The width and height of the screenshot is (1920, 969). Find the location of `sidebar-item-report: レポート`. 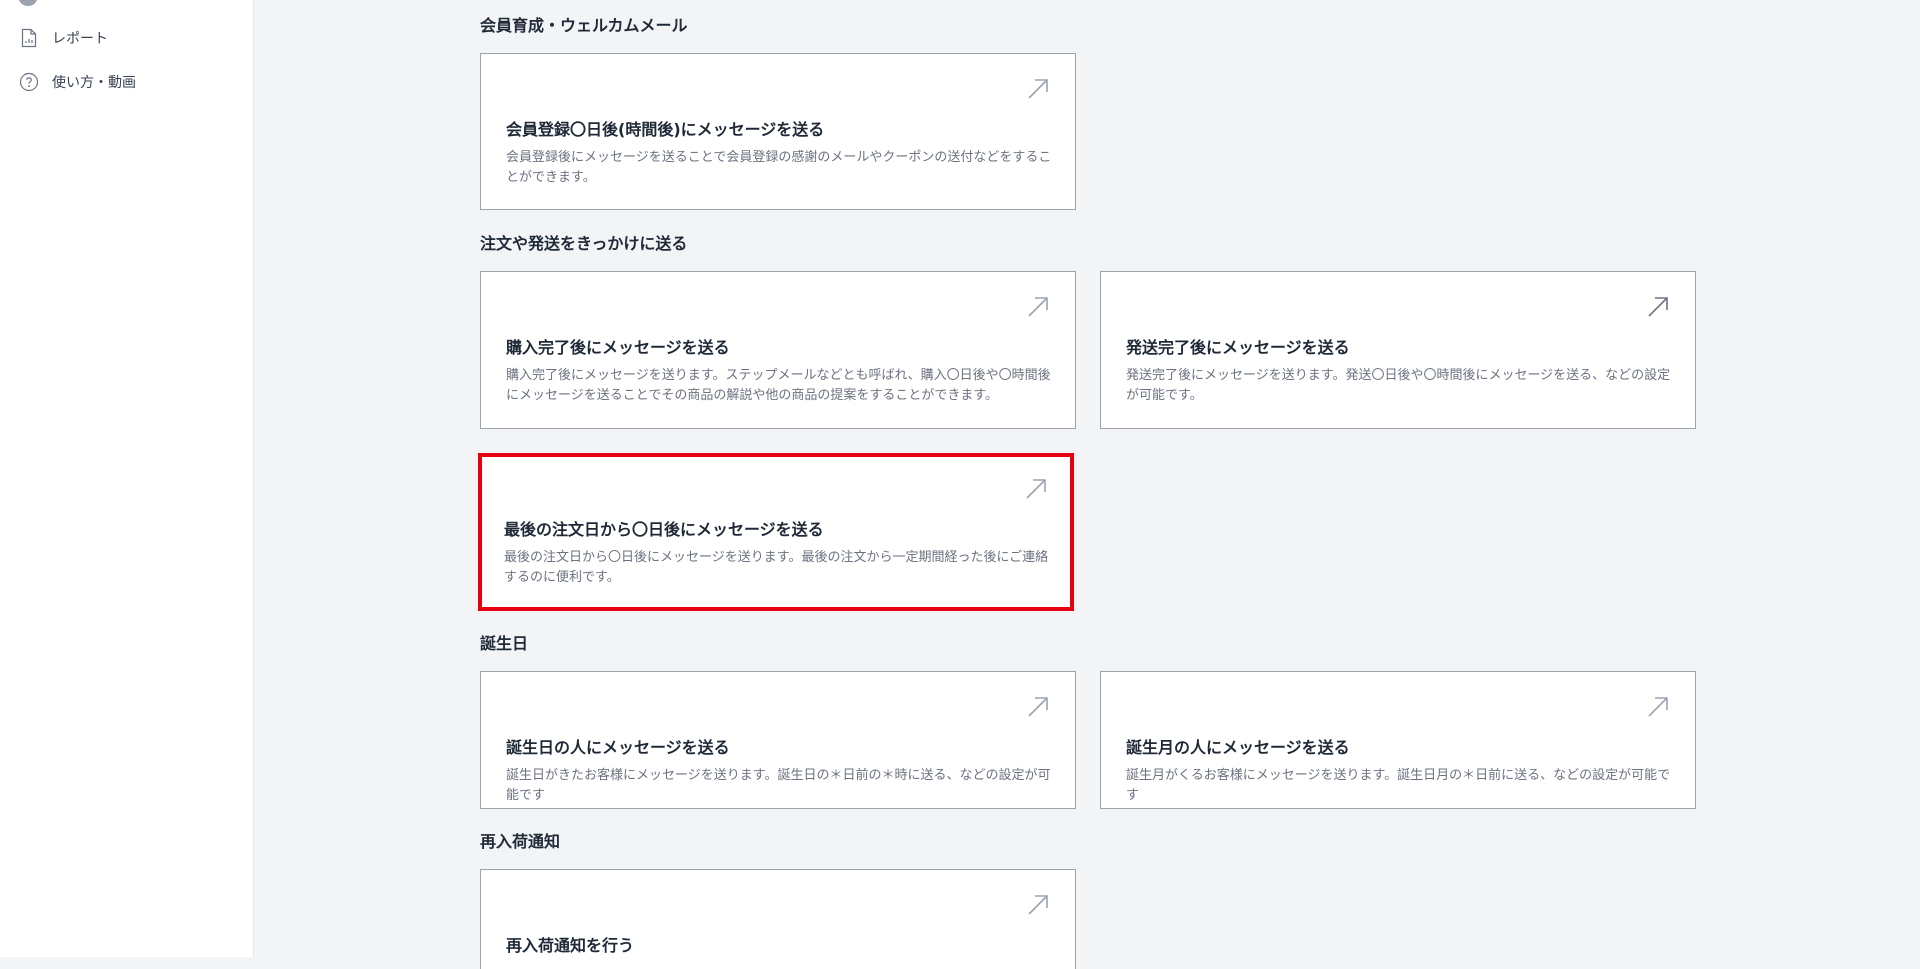

sidebar-item-report: レポート is located at coordinates (63, 38).